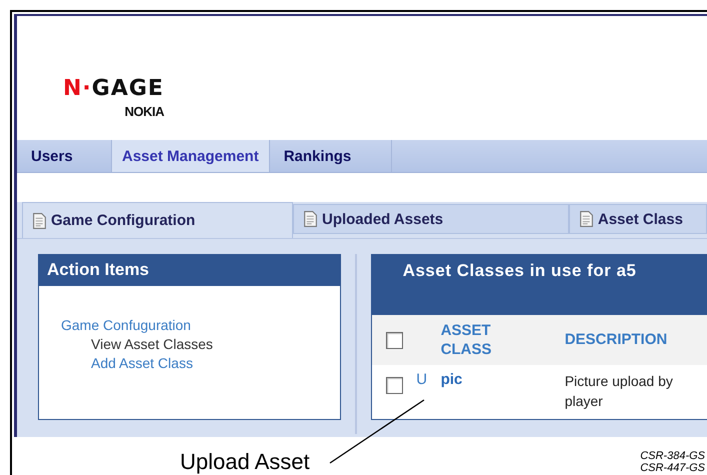 Image resolution: width=707 pixels, height=475 pixels. I want to click on nav-tab: Asset Management, so click(191, 156).